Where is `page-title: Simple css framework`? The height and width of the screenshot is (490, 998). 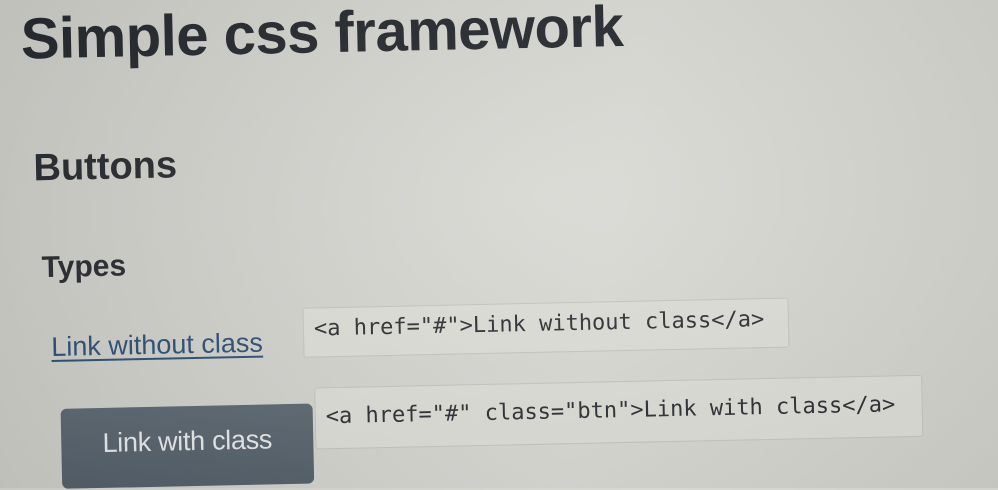
page-title: Simple css framework is located at coordinates (322, 36).